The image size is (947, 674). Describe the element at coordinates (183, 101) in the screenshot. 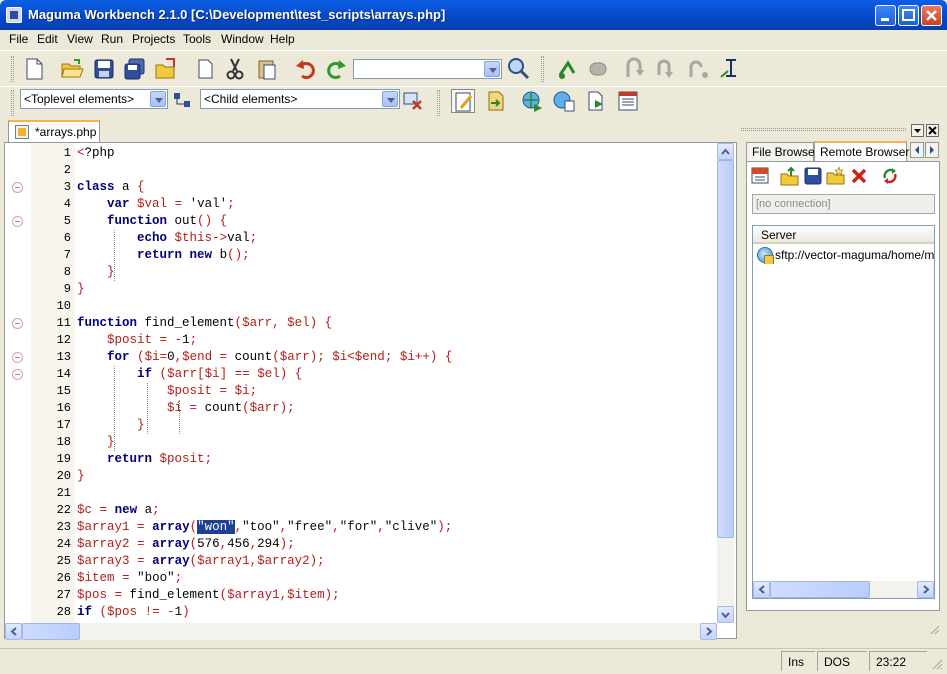

I see `class-tree-button` at that location.